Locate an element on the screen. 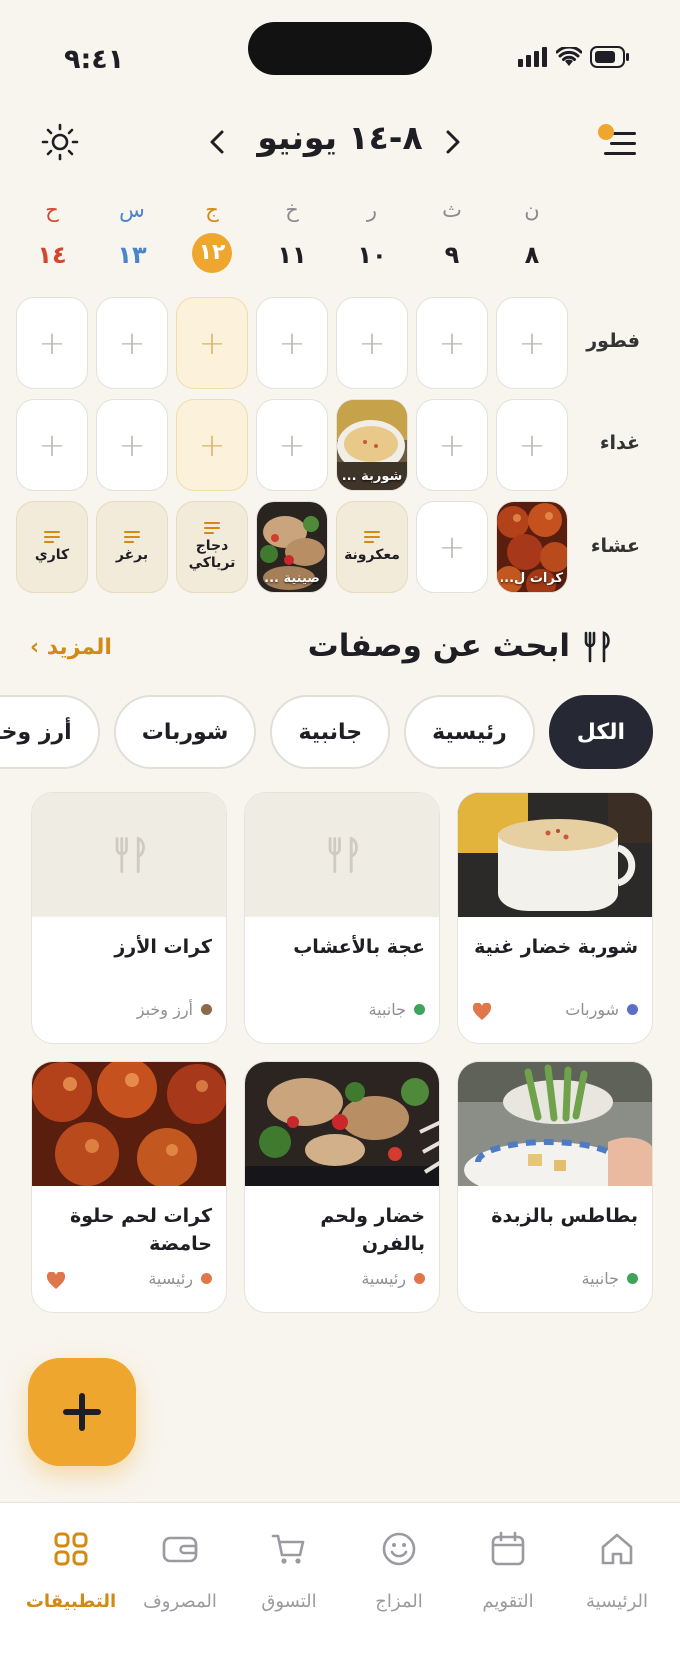  recipe-card: خضار ولحم بالفرن رئيسية is located at coordinates (342, 1187).